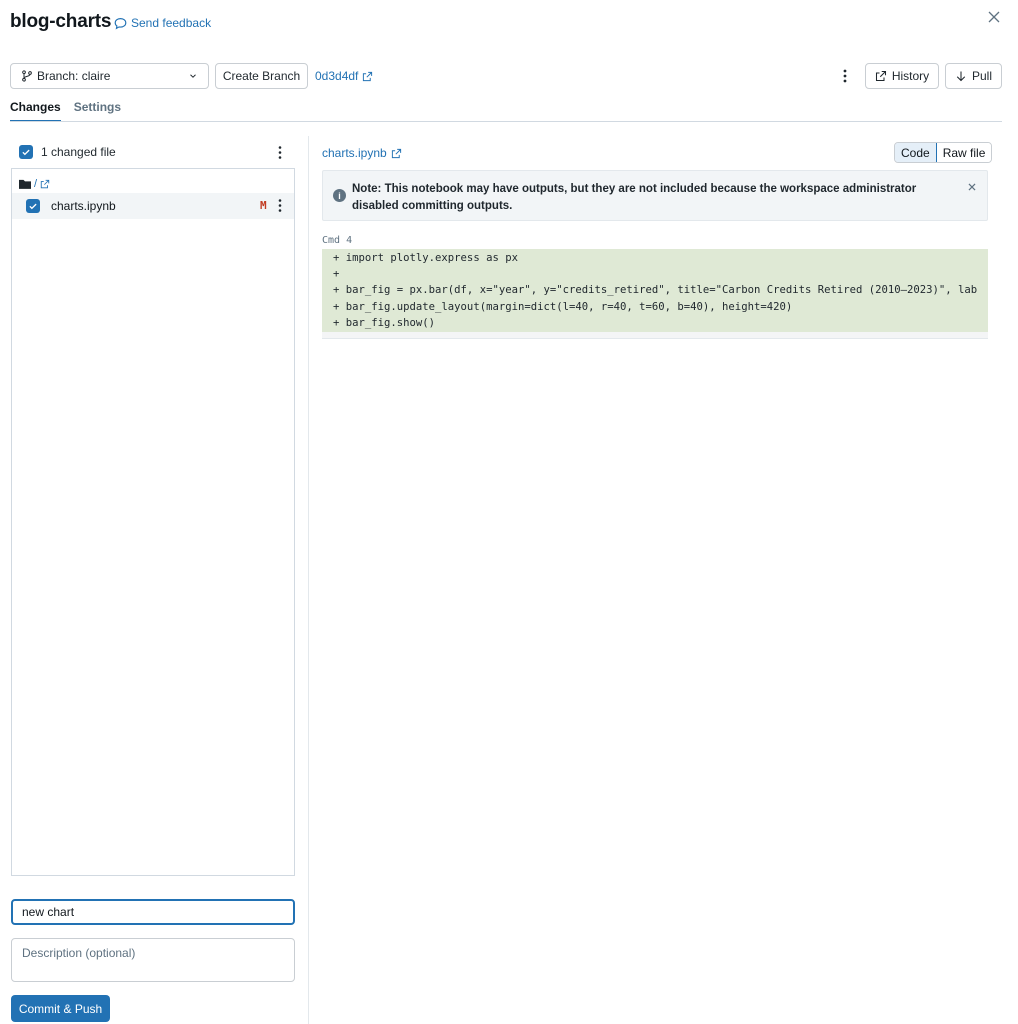 This screenshot has height=1024, width=1018. I want to click on view-mode-toggle: Code Raw file, so click(943, 152).